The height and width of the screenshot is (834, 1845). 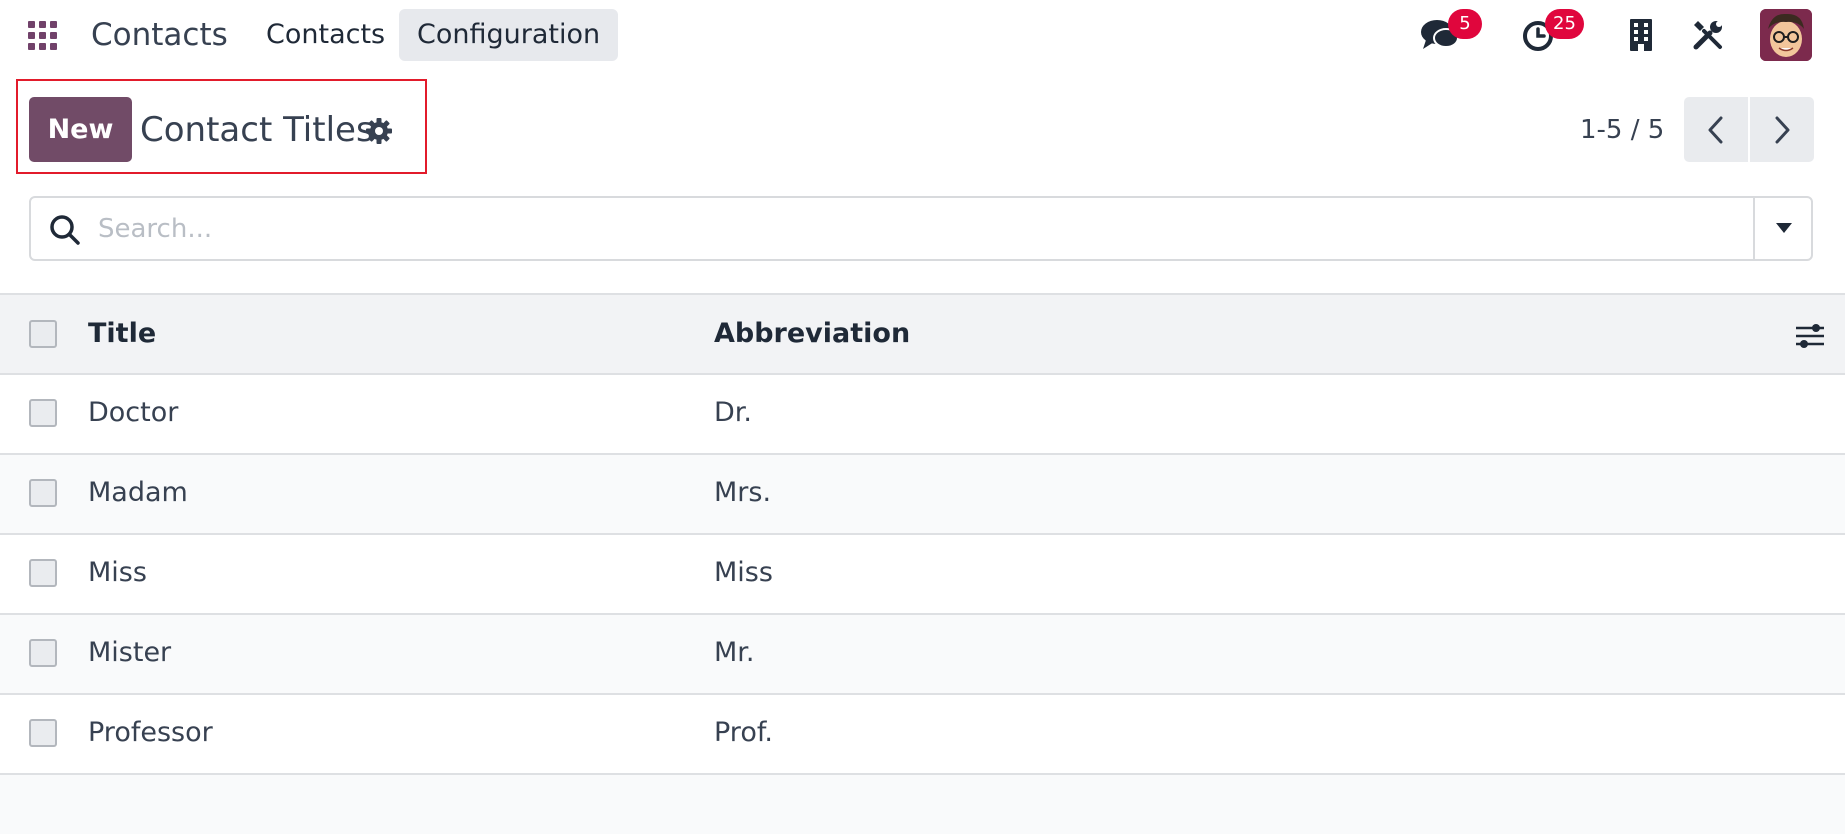 What do you see at coordinates (117, 572) in the screenshot?
I see `cell-title: Miss` at bounding box center [117, 572].